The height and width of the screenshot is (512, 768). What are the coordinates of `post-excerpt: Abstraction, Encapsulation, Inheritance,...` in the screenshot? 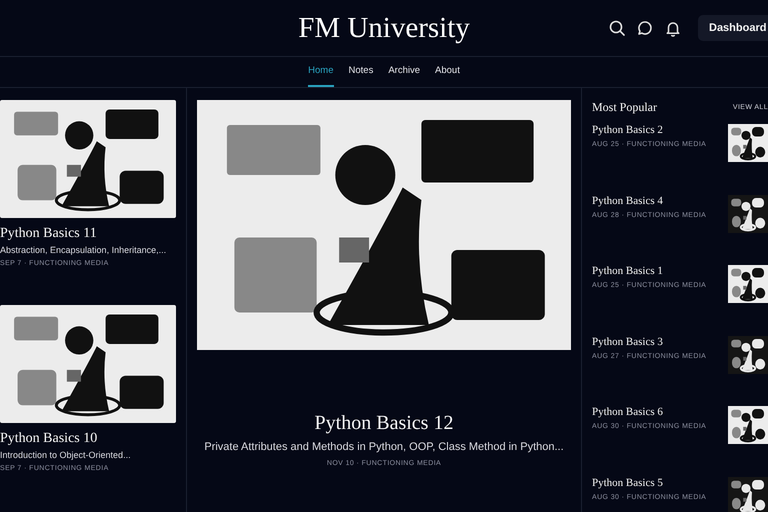 It's located at (84, 250).